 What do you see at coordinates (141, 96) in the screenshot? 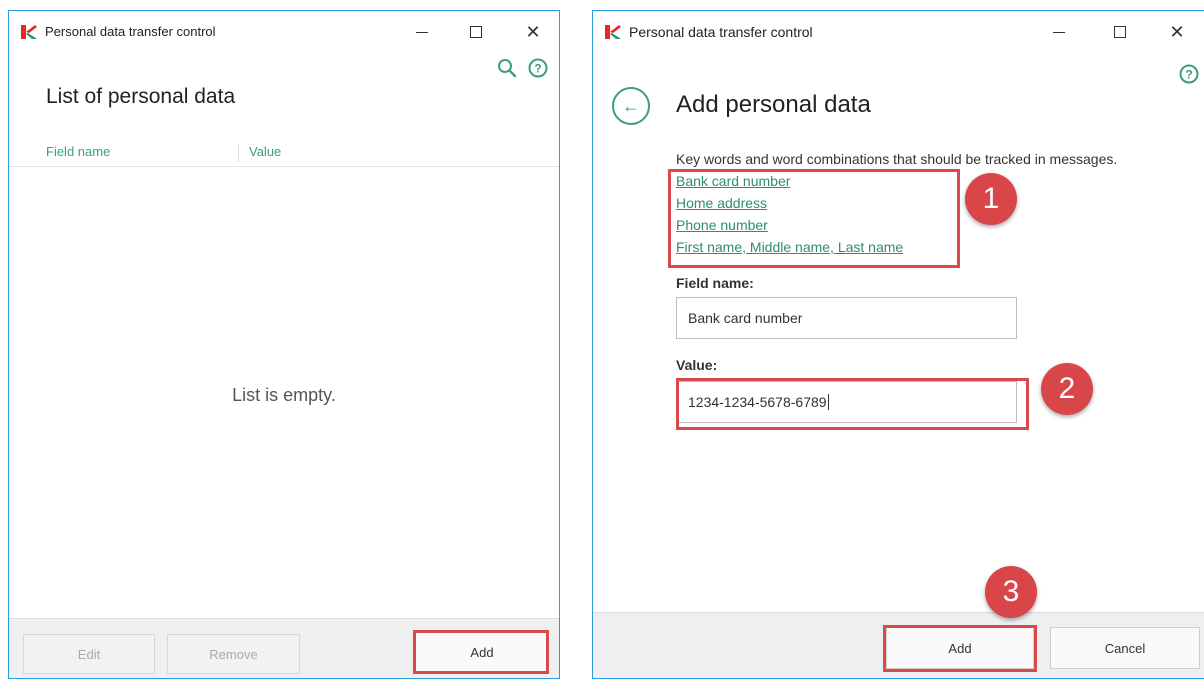
I see `page-title: List of personal data` at bounding box center [141, 96].